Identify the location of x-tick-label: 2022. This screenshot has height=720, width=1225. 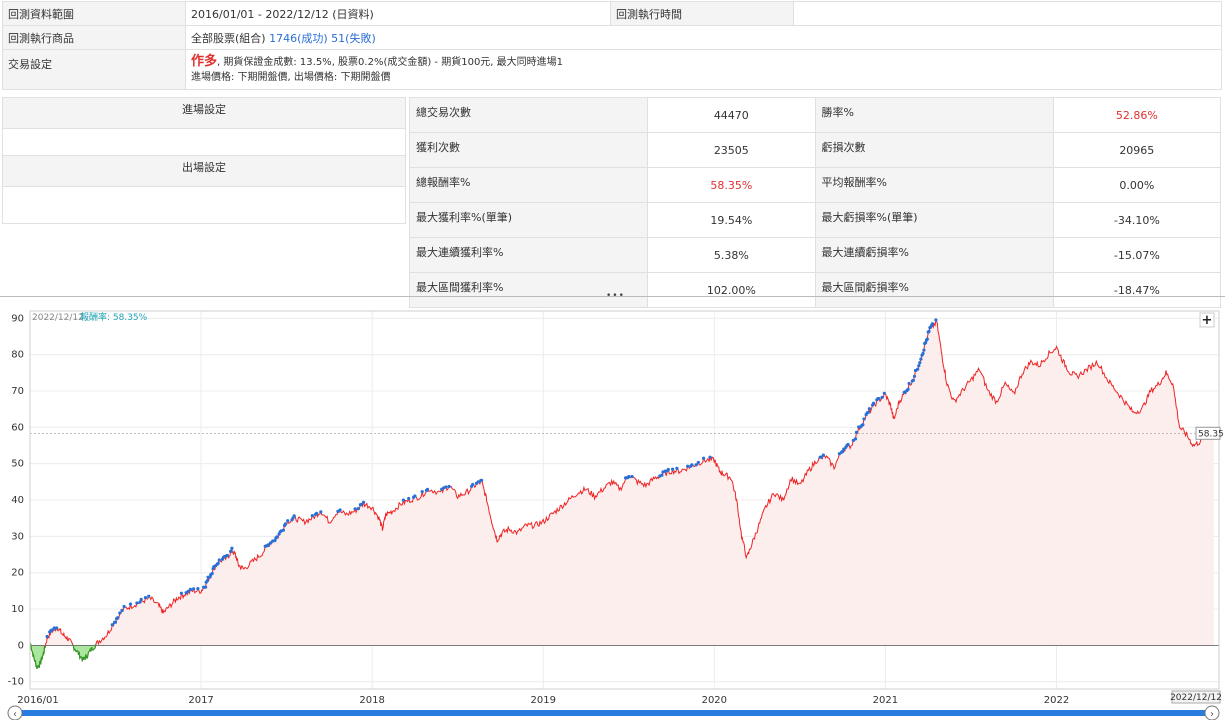
(1056, 700).